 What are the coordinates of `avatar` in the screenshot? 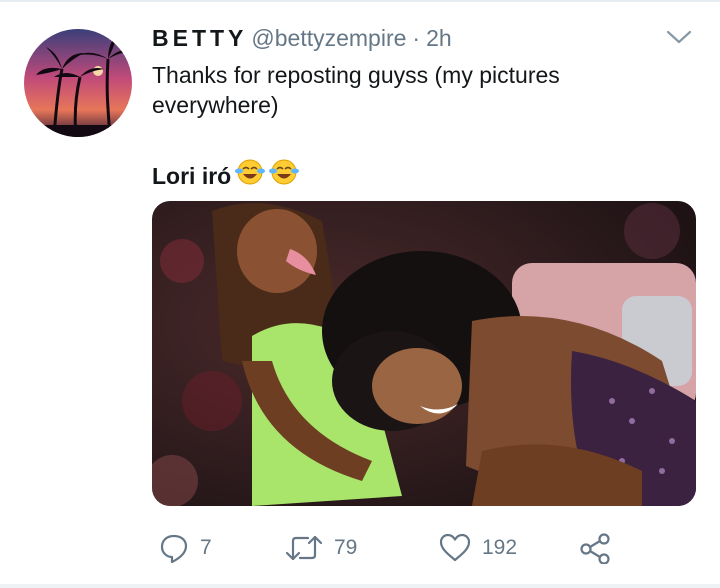 It's located at (78, 83).